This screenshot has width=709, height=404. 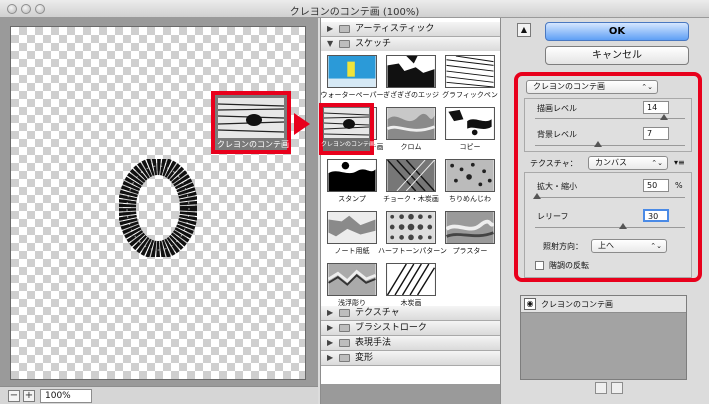 What do you see at coordinates (251, 118) in the screenshot?
I see `callout-thumbnail` at bounding box center [251, 118].